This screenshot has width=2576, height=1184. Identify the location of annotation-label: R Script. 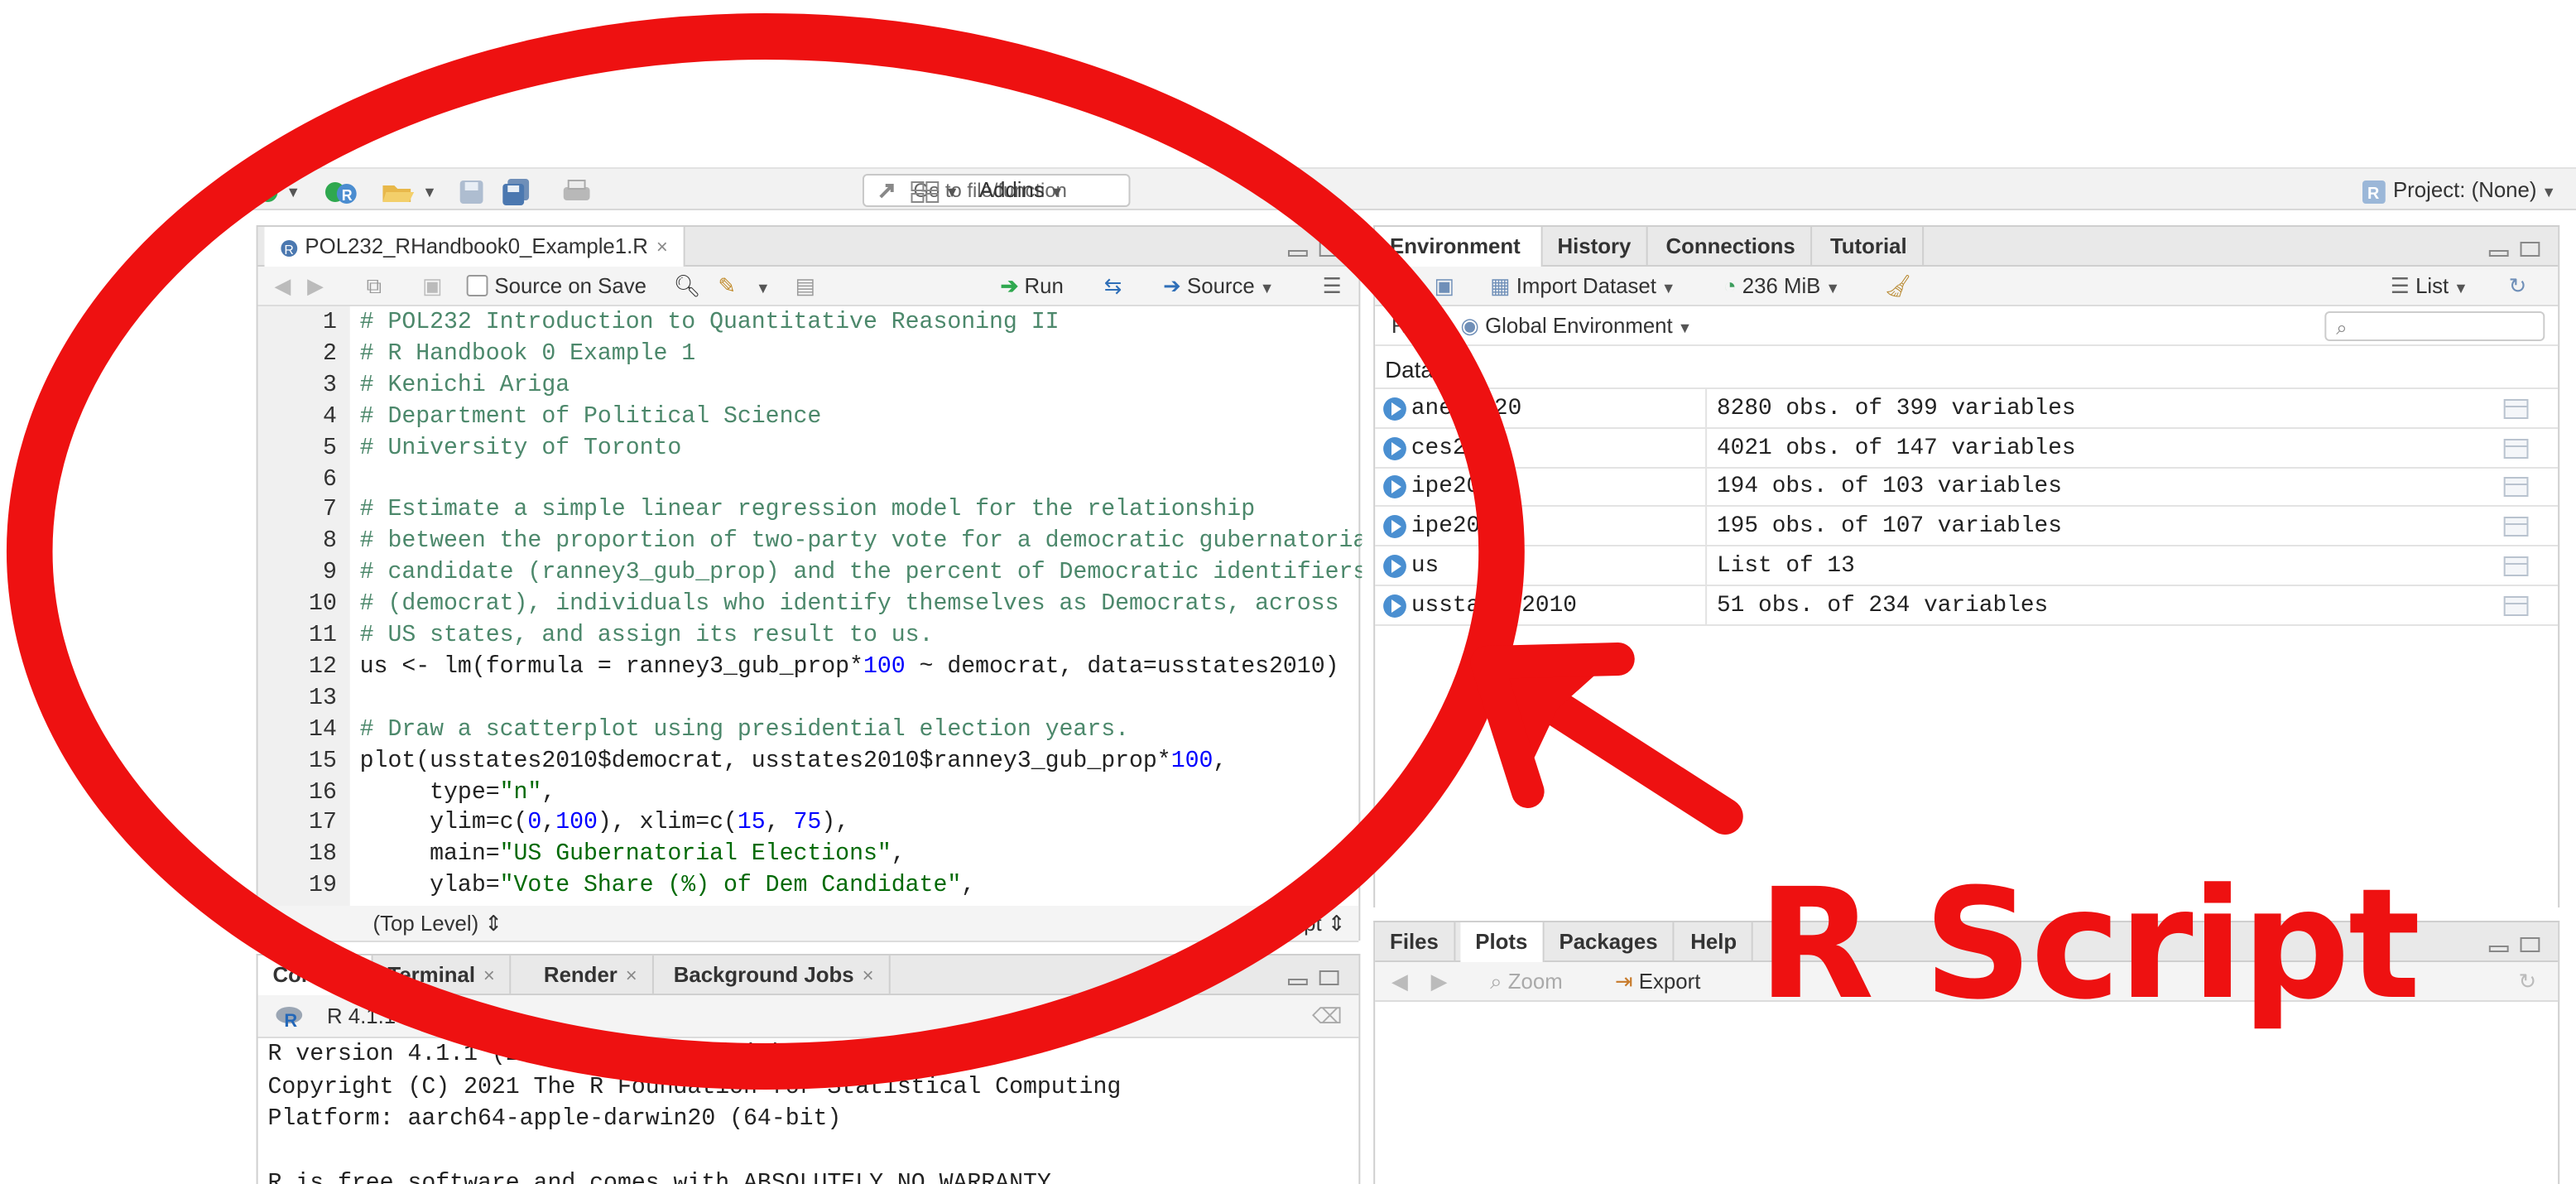
(2089, 944).